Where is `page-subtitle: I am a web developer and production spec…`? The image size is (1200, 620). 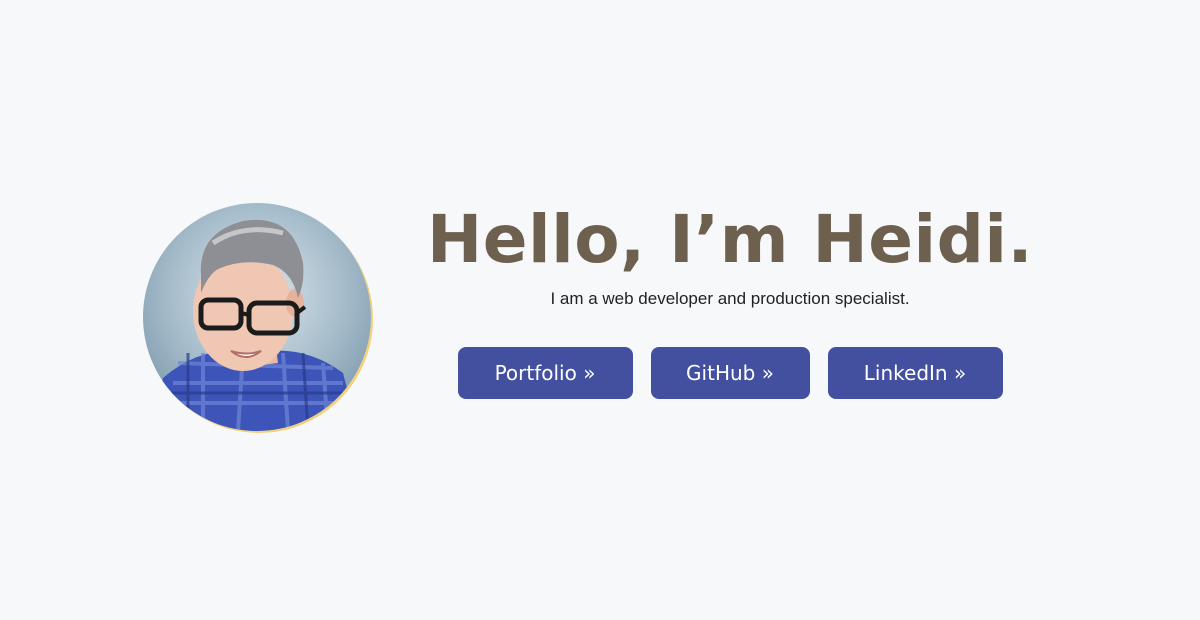 page-subtitle: I am a web developer and production spec… is located at coordinates (730, 298).